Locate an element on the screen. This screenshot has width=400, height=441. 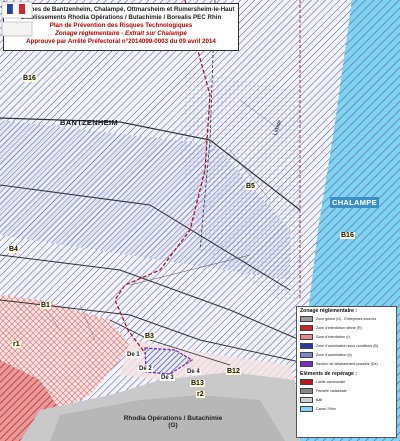
zone-label-b5: B5 is located at coordinates (250, 186).